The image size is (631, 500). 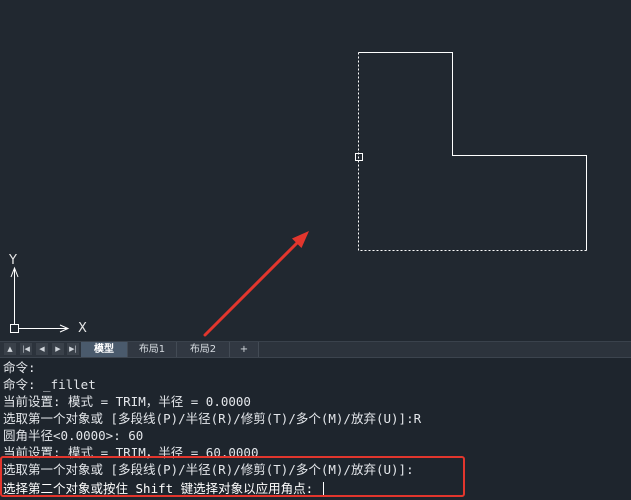 I want to click on next-icon: ▶, so click(x=58, y=349).